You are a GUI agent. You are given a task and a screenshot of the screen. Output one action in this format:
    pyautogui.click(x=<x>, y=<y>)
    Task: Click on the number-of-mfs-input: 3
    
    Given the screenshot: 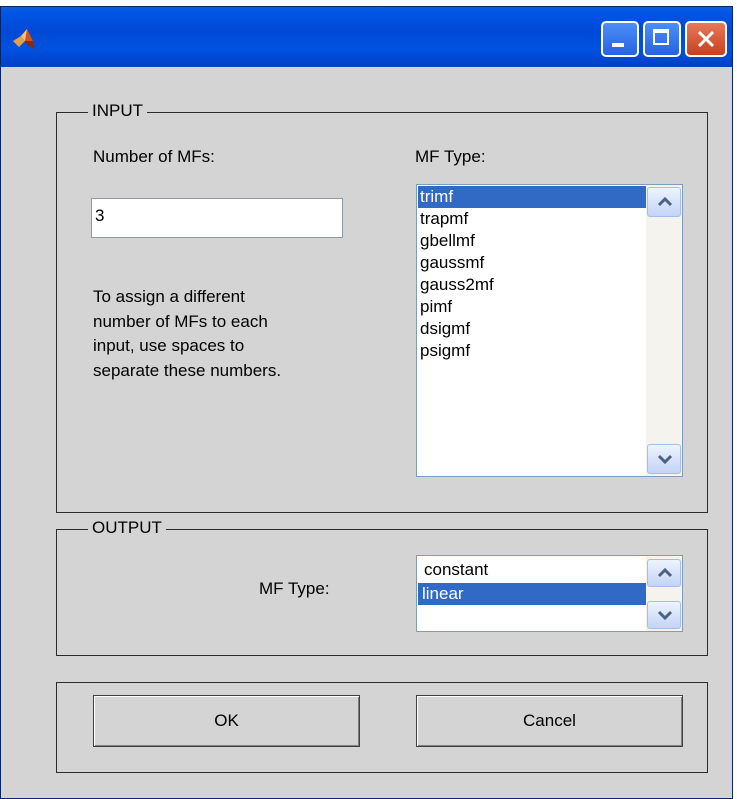 What is the action you would take?
    pyautogui.click(x=217, y=218)
    